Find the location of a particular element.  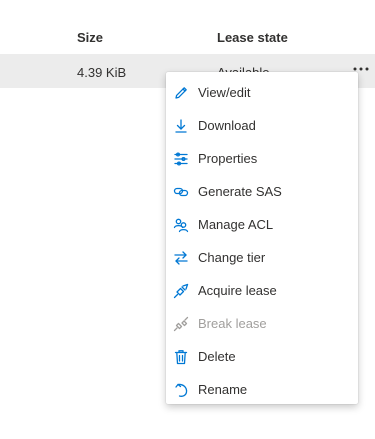

column-header-size: Size is located at coordinates (90, 37).